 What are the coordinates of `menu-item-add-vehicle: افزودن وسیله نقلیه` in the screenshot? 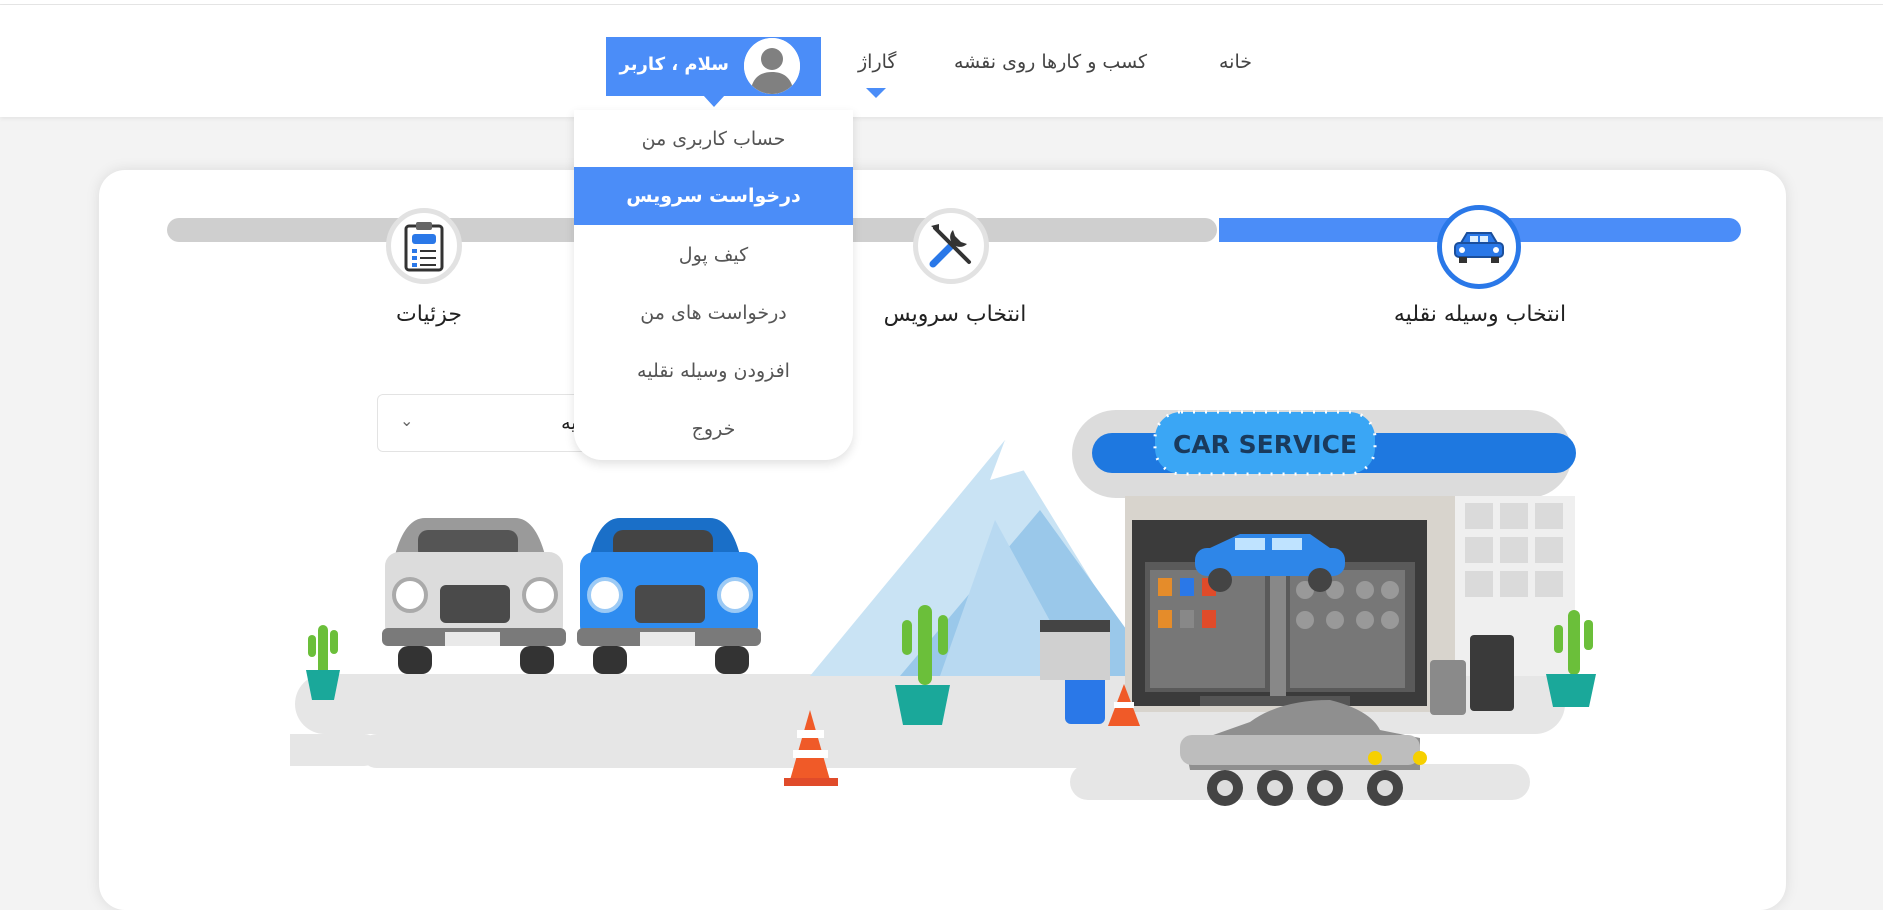 It's located at (713, 371).